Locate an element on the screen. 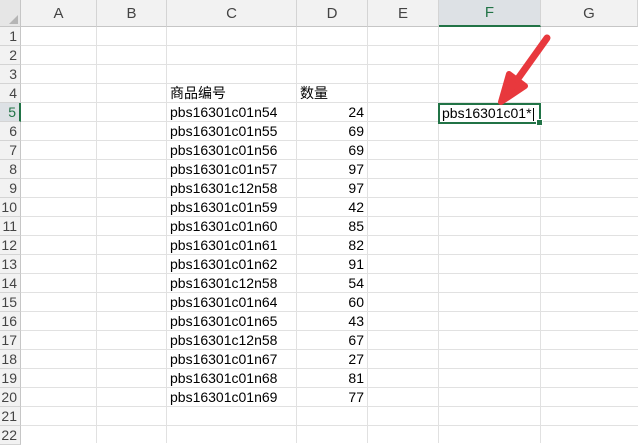 This screenshot has width=638, height=445. row-header-5: 5 is located at coordinates (10, 112).